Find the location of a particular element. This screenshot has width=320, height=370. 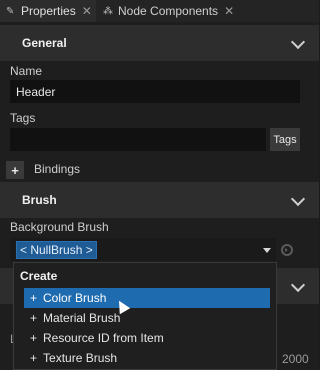

menu-item-resource-id-from-item: + Resource ID from Item is located at coordinates (147, 338).